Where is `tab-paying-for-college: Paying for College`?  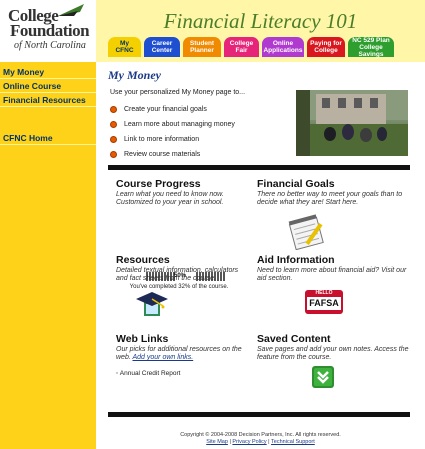 tab-paying-for-college: Paying for College is located at coordinates (326, 47).